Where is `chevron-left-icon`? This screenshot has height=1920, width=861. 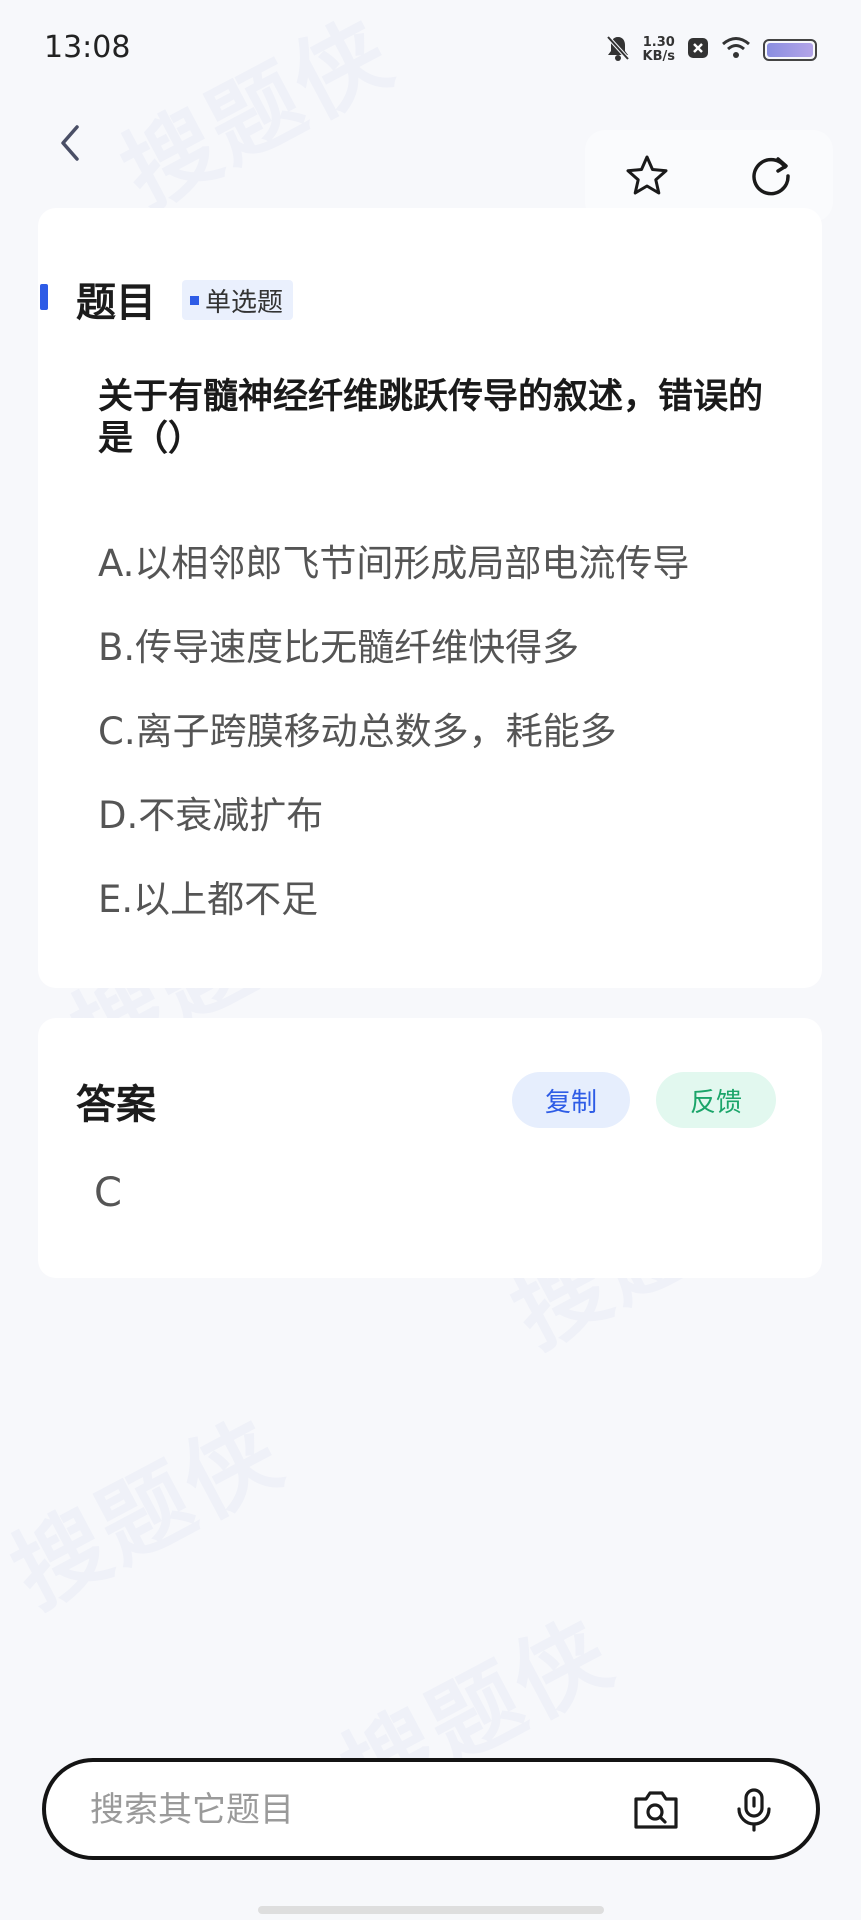
chevron-left-icon is located at coordinates (70, 143).